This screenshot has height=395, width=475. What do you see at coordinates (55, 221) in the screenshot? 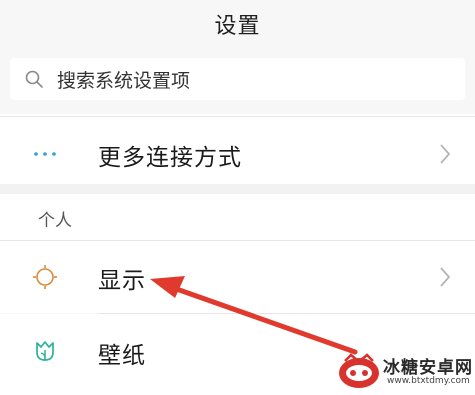
I see `section-label-personal: 个人` at bounding box center [55, 221].